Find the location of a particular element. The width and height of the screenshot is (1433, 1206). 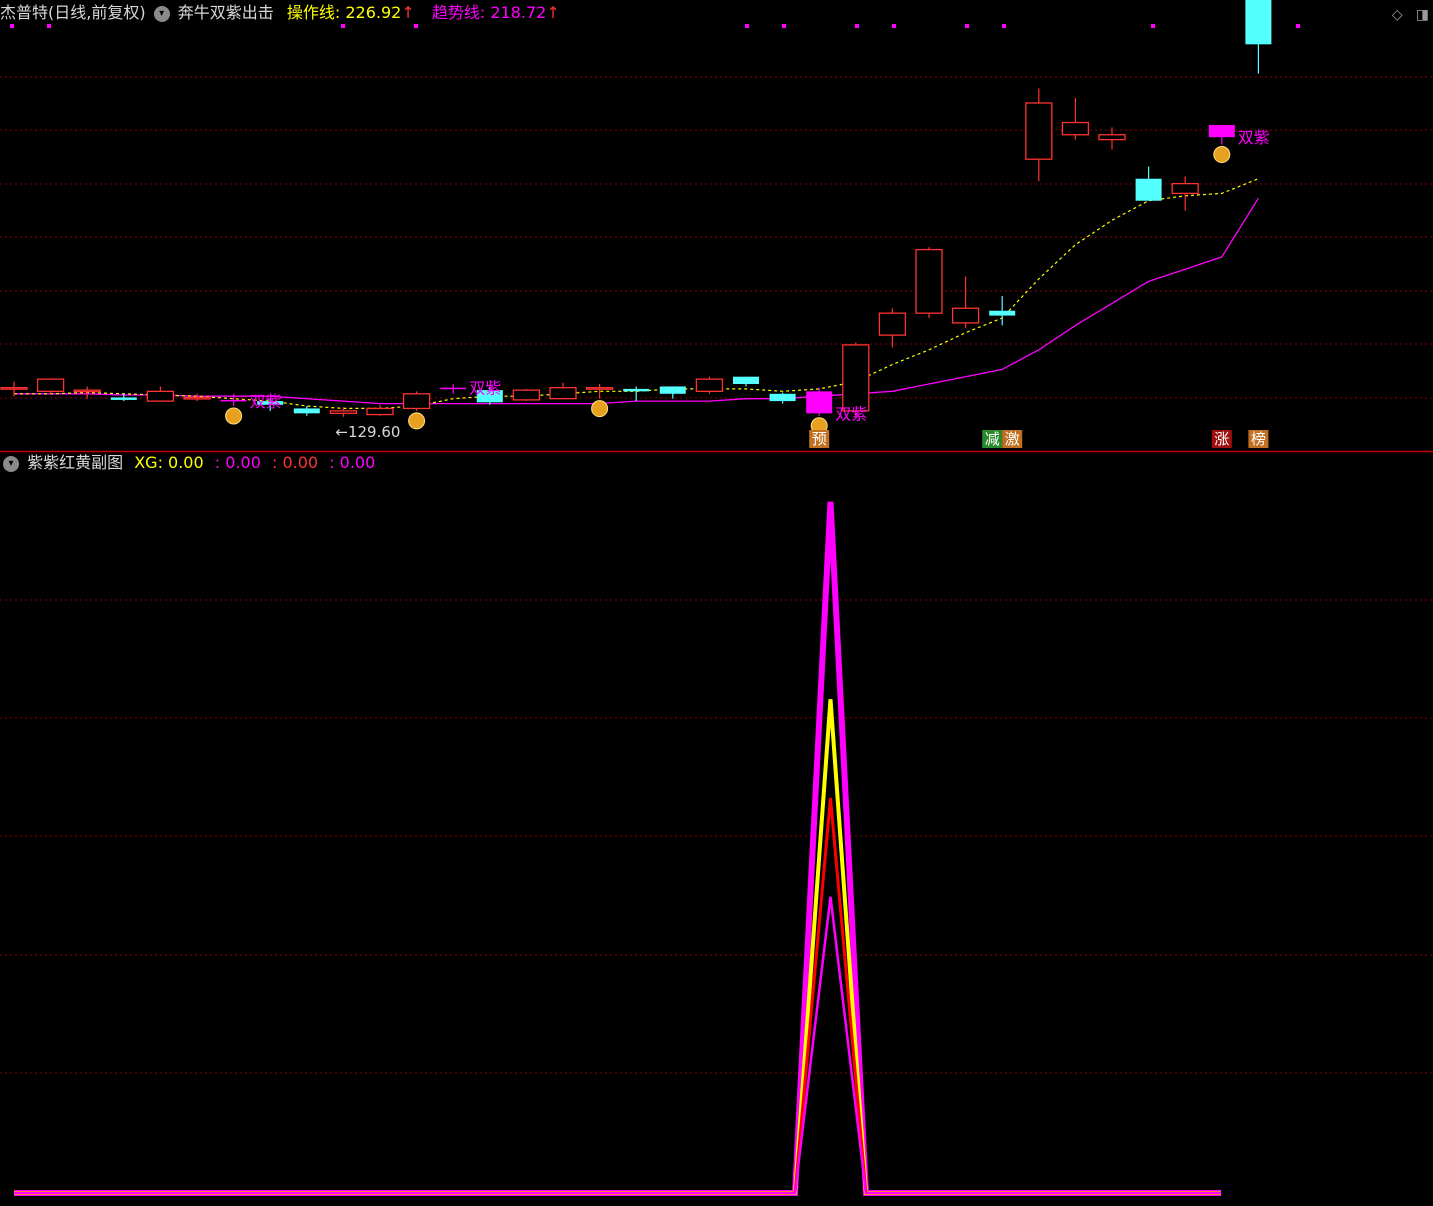

operate-line-label: 操作线: 226.92 is located at coordinates (344, 12).